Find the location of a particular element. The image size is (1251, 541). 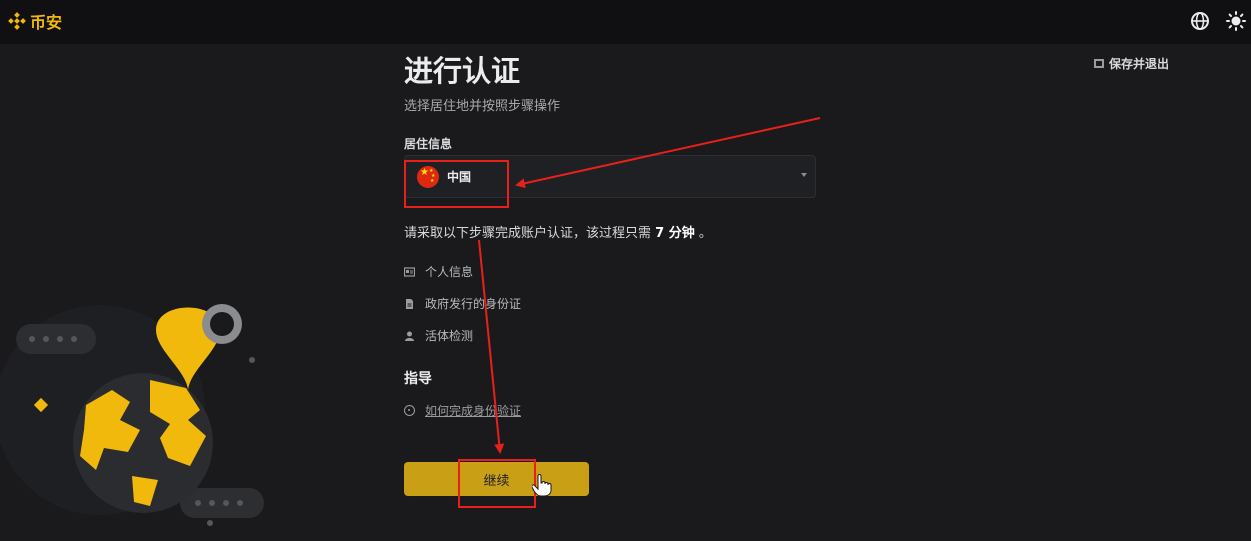

arrow-to-country is located at coordinates (668, 153).